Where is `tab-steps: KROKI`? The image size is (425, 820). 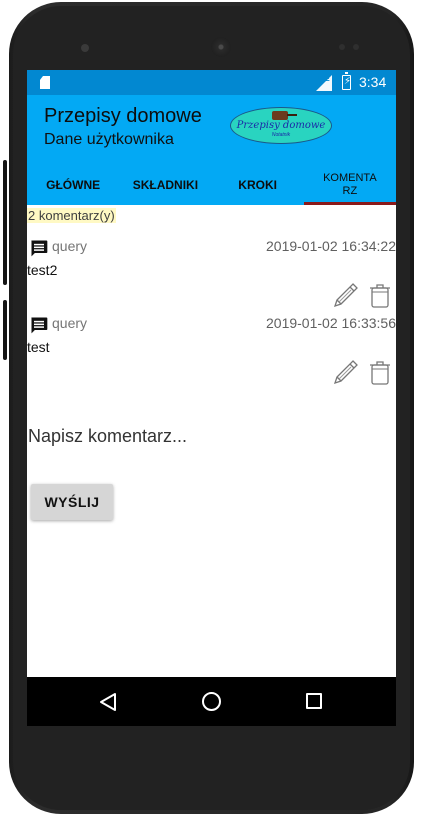 tab-steps: KROKI is located at coordinates (258, 183).